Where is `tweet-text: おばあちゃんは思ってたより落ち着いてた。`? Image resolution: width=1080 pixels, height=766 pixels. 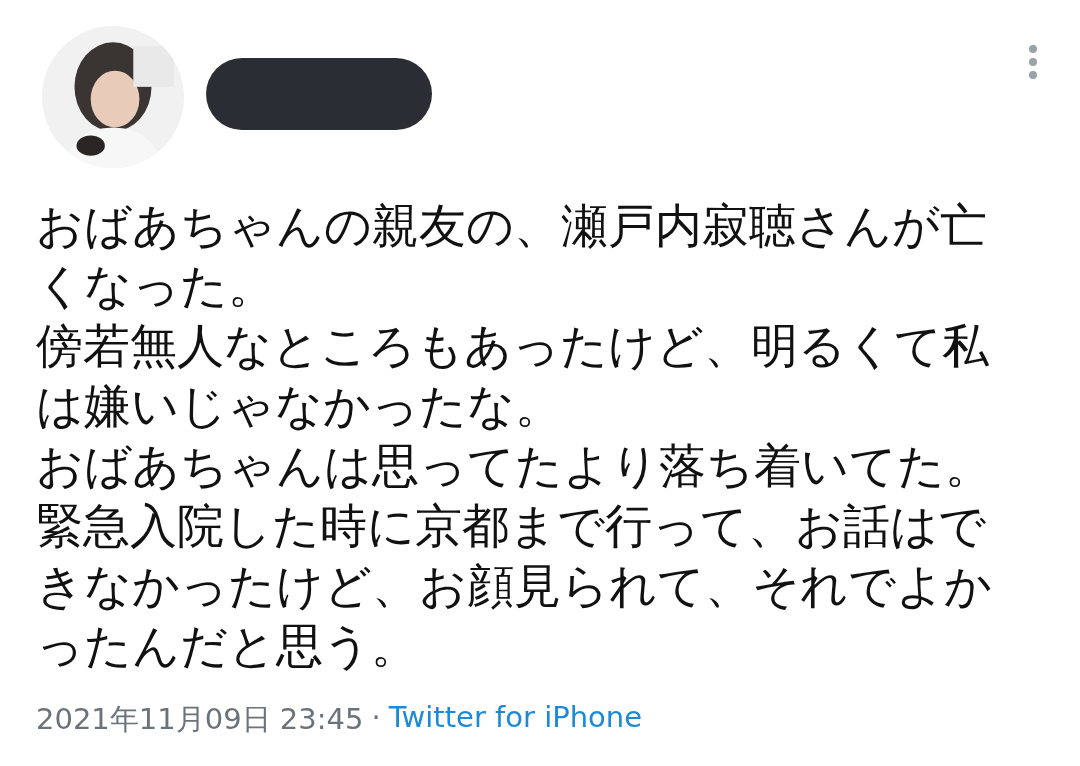
tweet-text: おばあちゃんは思ってたより落ち着いてた。 is located at coordinates (514, 466).